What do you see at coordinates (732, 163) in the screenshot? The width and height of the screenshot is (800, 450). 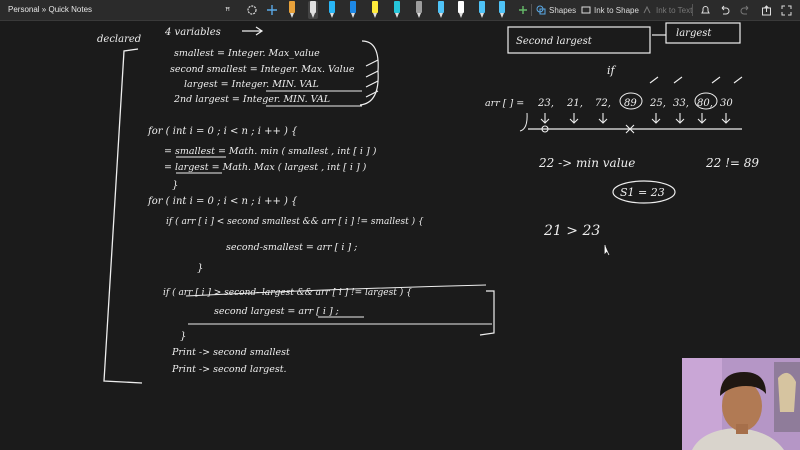 I see `note-neq: 22 != 89` at bounding box center [732, 163].